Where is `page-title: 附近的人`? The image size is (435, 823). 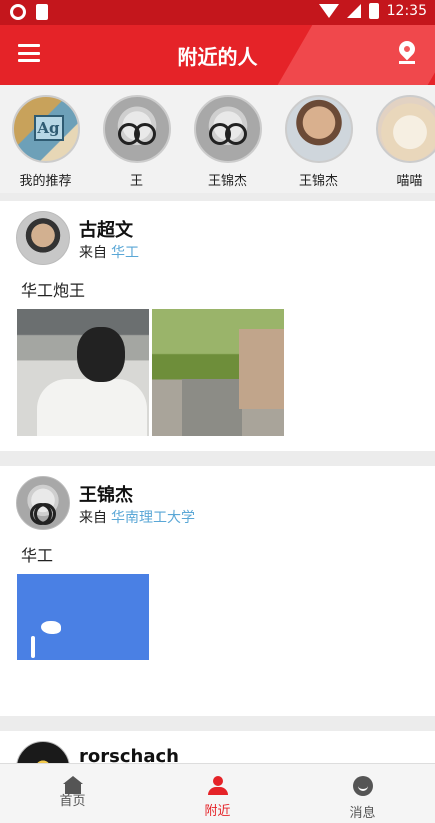 page-title: 附近的人 is located at coordinates (217, 57).